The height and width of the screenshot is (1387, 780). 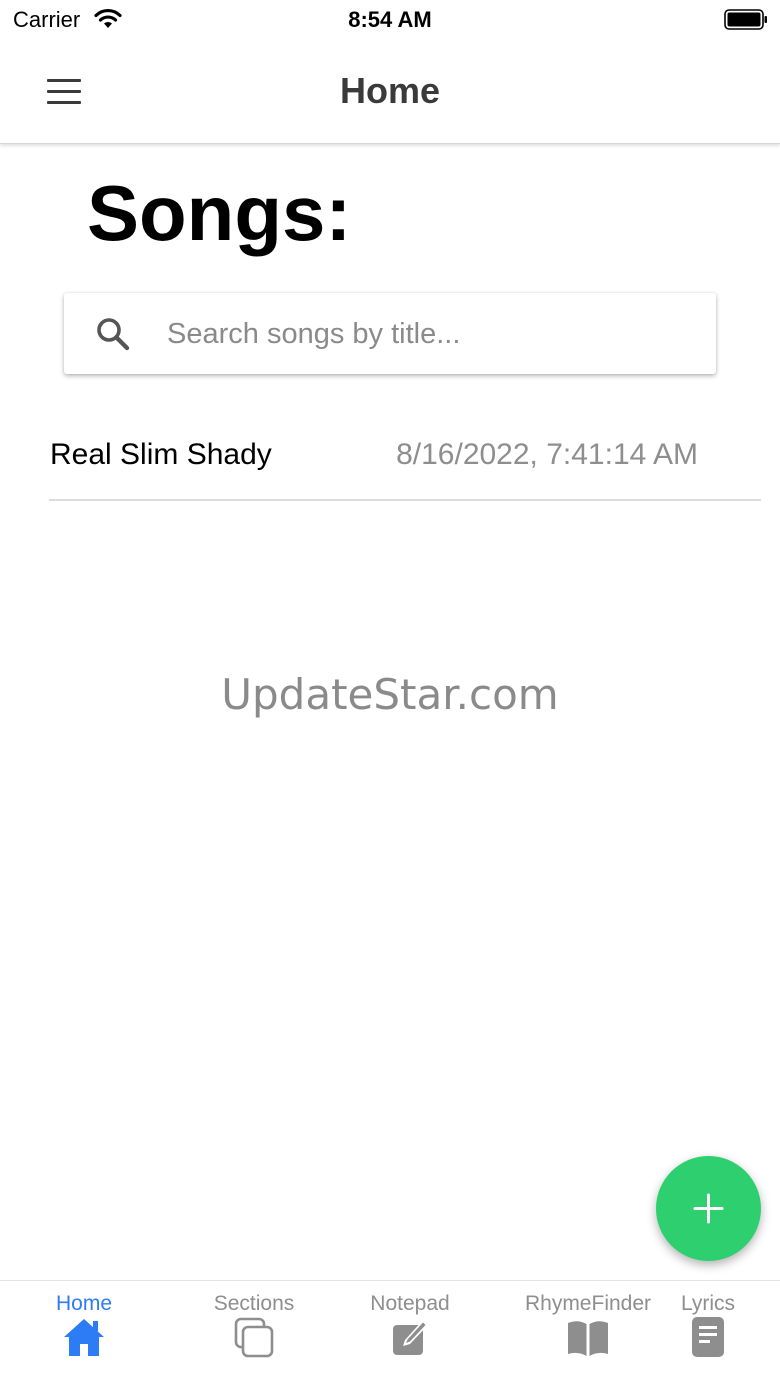 I want to click on document-icon, so click(x=708, y=1337).